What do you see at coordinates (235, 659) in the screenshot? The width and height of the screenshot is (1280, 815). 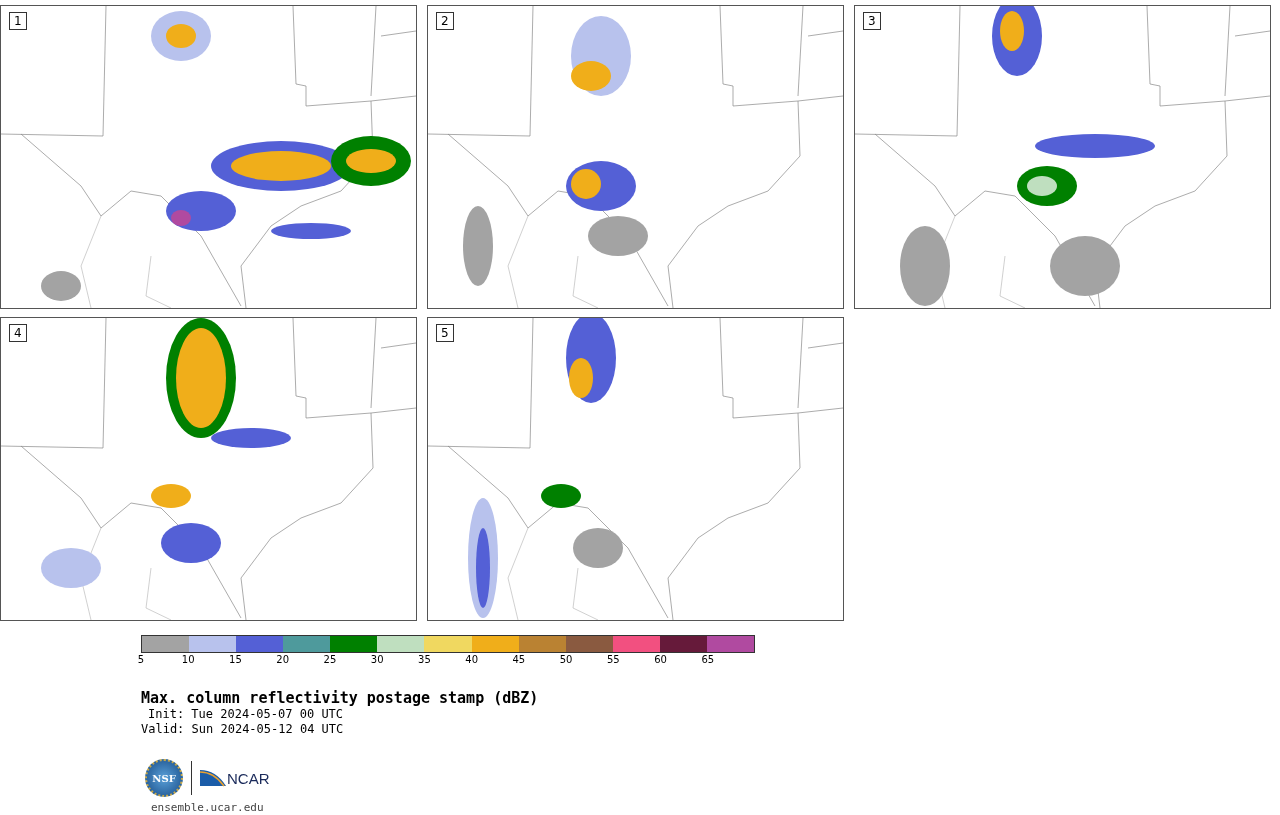 I see `tick-label: 15` at bounding box center [235, 659].